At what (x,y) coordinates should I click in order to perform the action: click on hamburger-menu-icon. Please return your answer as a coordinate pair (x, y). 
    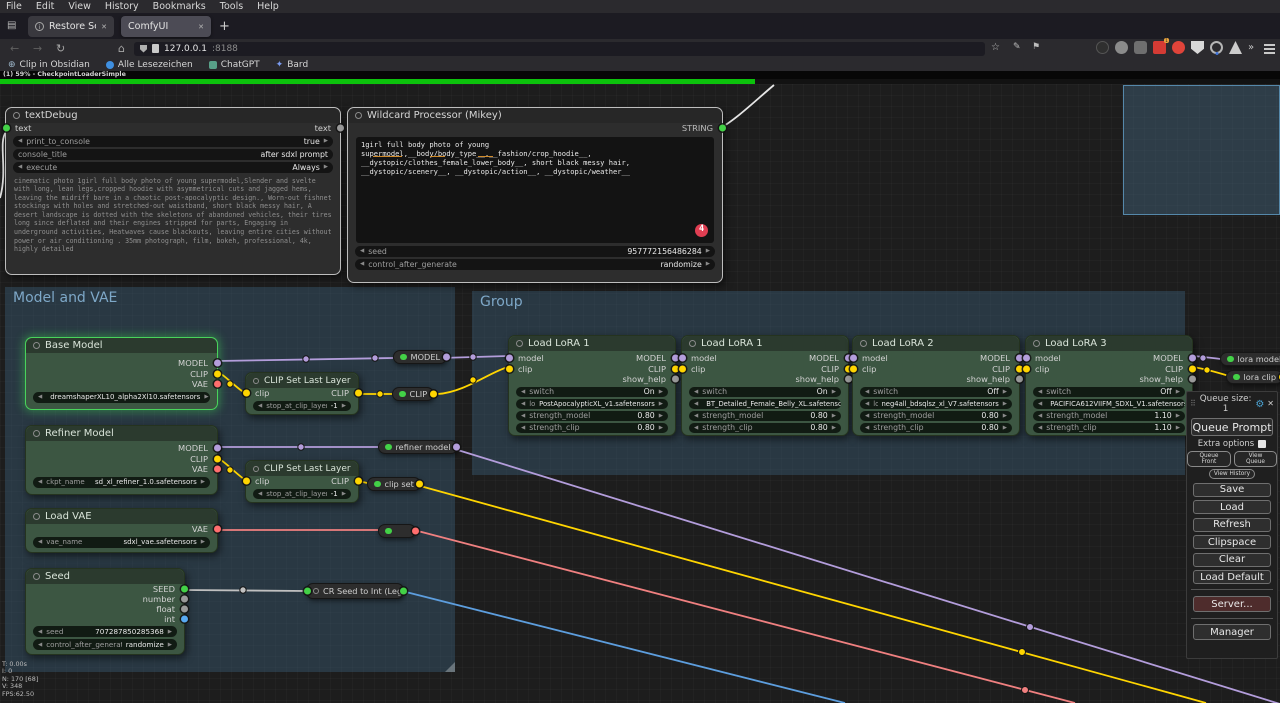
    Looking at the image, I should click on (1270, 44).